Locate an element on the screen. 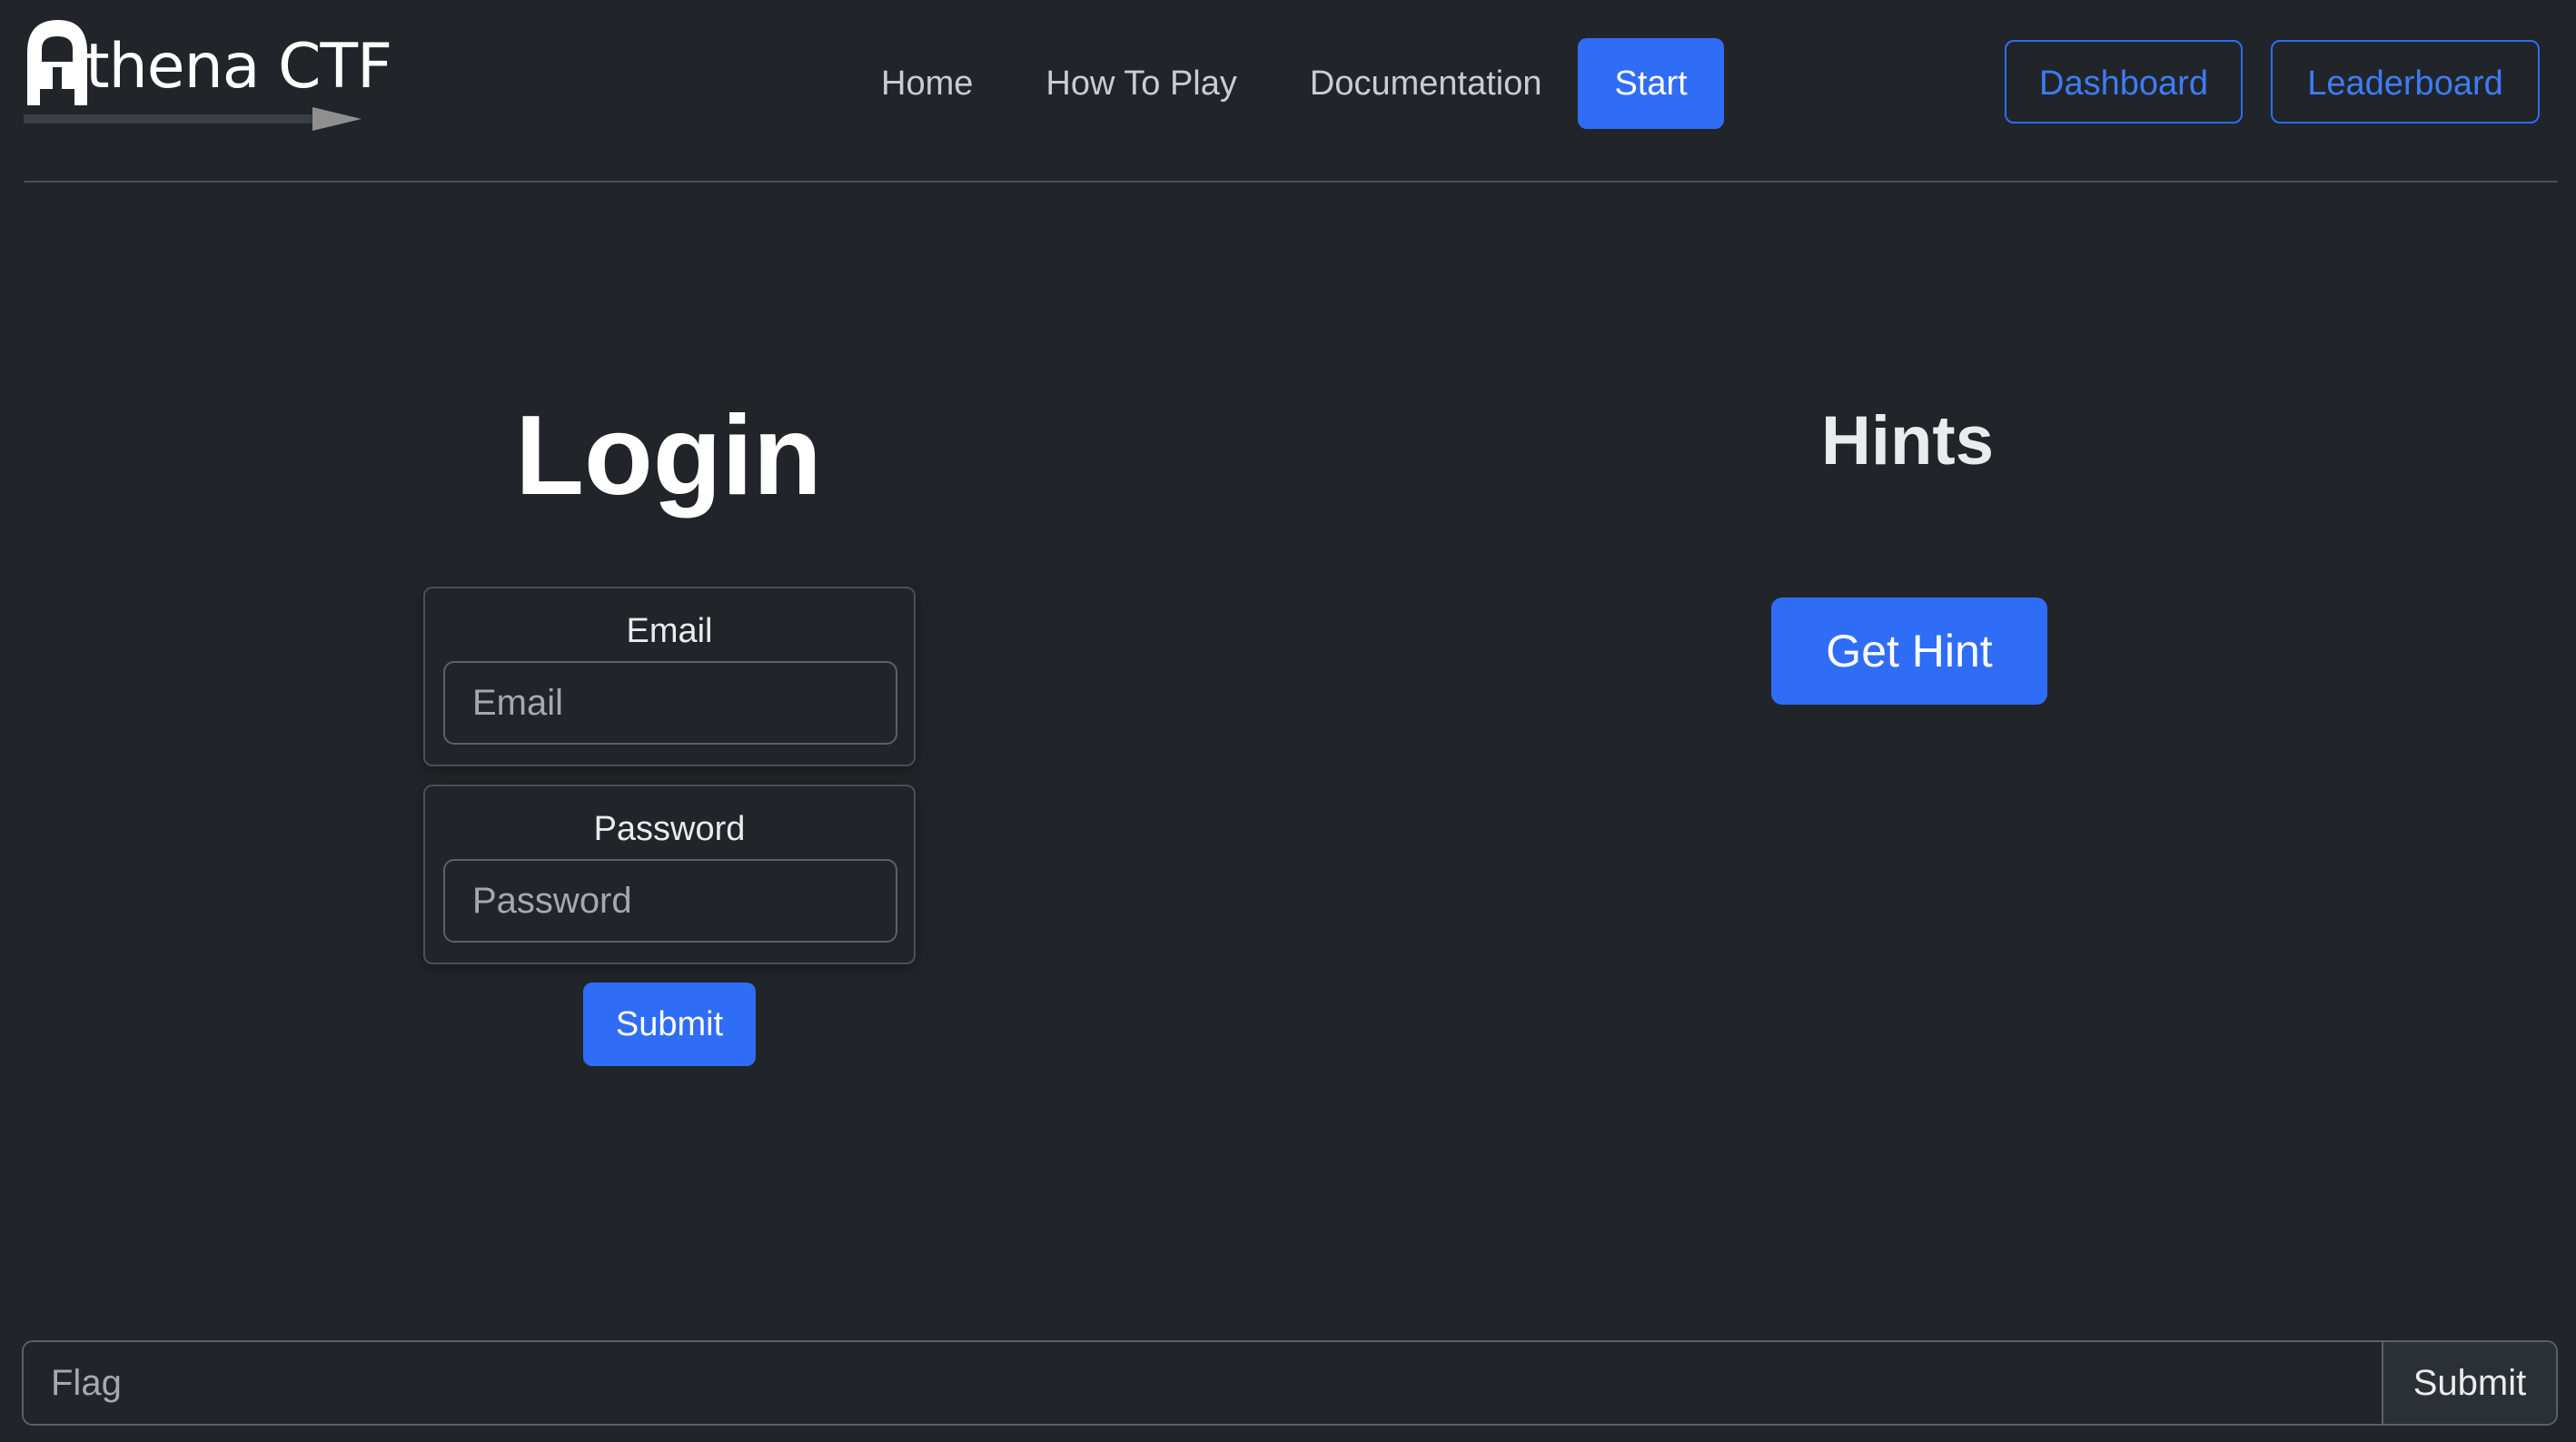  password-label: Password is located at coordinates (669, 829).